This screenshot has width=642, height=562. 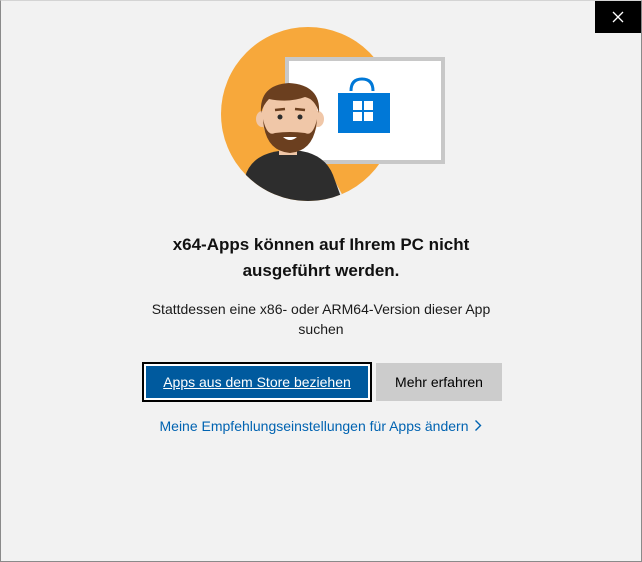 I want to click on learn-more-button: Mehr erfahren, so click(x=439, y=382).